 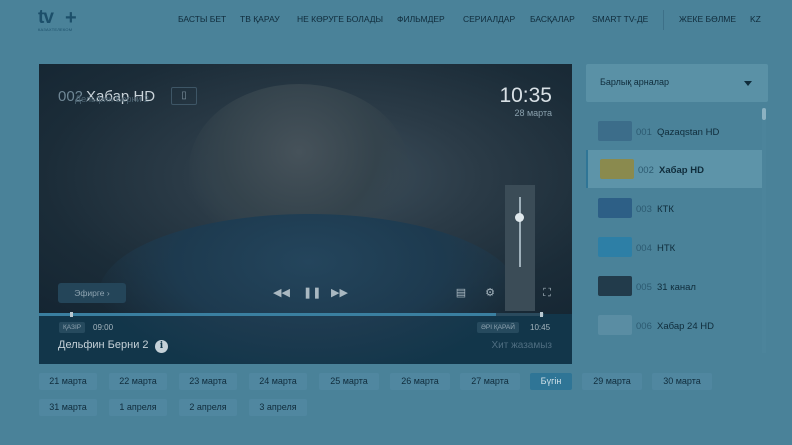 I want to click on fullscreen-icon: ⛶, so click(x=547, y=293).